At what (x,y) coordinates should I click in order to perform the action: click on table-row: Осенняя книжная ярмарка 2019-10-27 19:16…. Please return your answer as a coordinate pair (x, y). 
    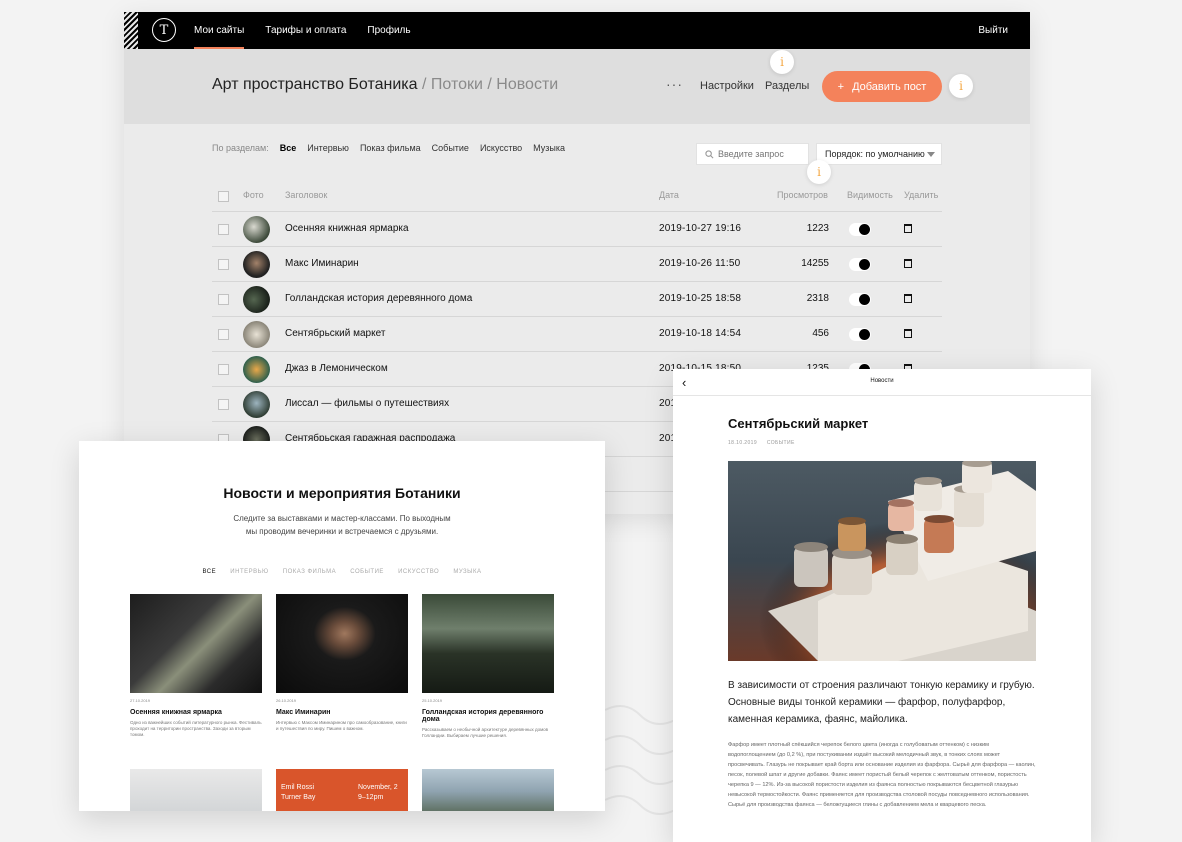
    Looking at the image, I should click on (577, 229).